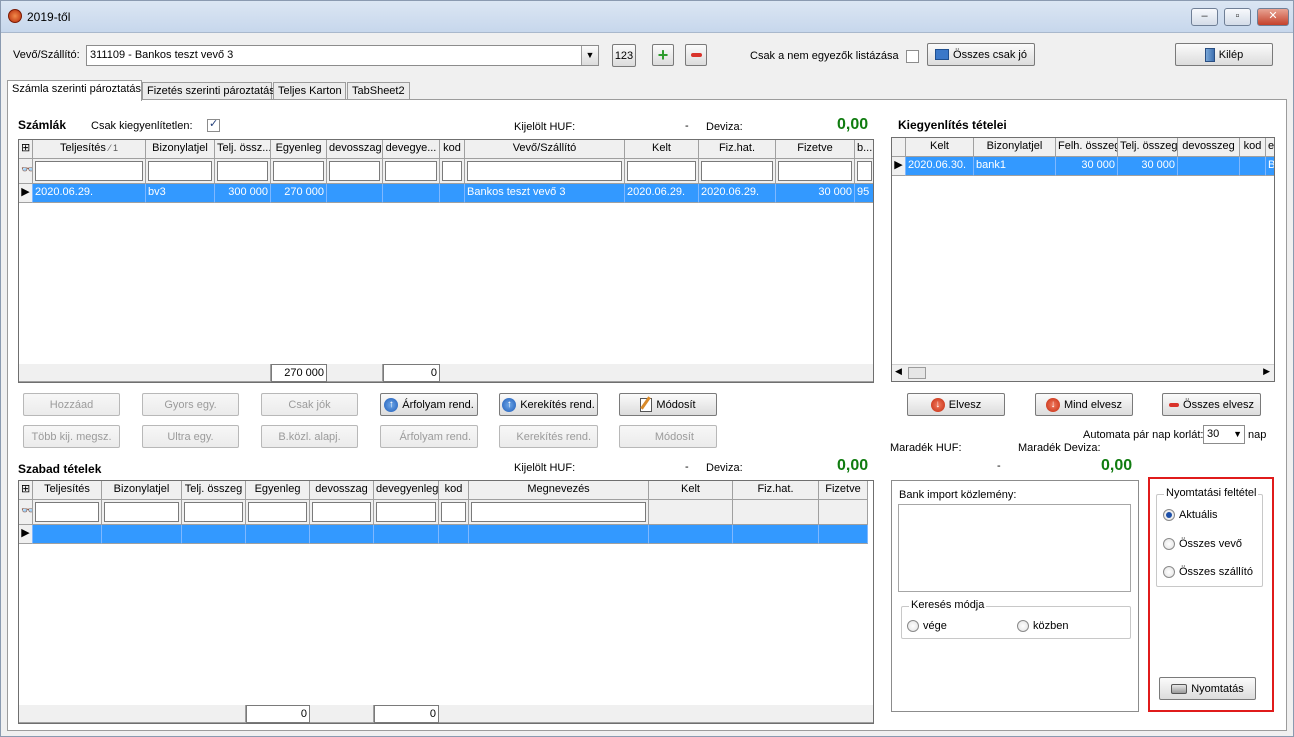 This screenshot has width=1294, height=737. What do you see at coordinates (864, 171) in the screenshot?
I see `filter-b` at bounding box center [864, 171].